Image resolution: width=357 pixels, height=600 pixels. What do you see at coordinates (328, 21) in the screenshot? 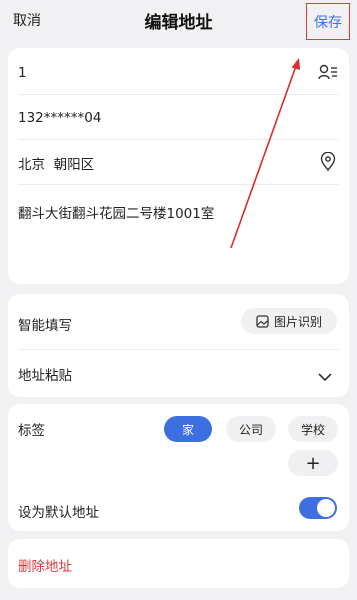
I see `save-button: 保存` at bounding box center [328, 21].